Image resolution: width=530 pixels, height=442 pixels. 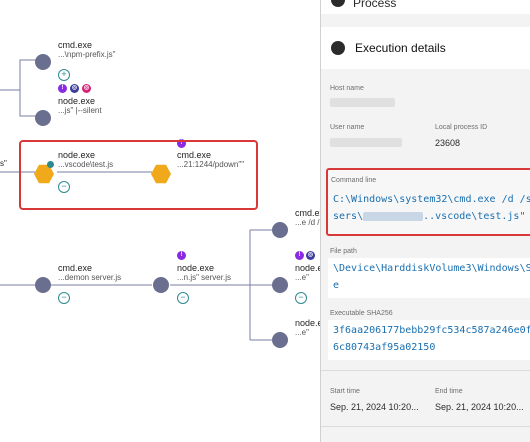 What do you see at coordinates (448, 143) in the screenshot?
I see `pid-value: 23608` at bounding box center [448, 143].